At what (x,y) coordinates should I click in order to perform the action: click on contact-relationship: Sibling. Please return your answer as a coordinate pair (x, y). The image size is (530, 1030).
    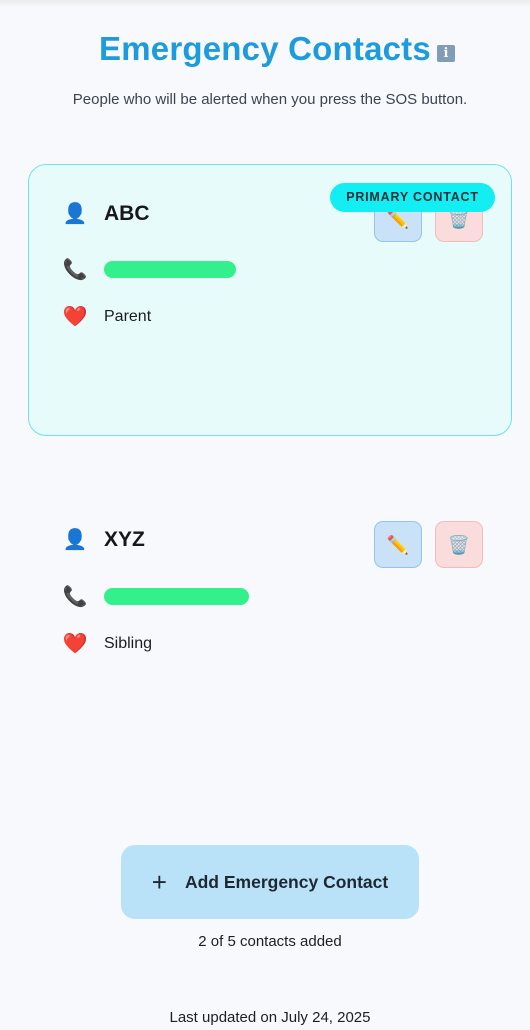
    Looking at the image, I should click on (128, 643).